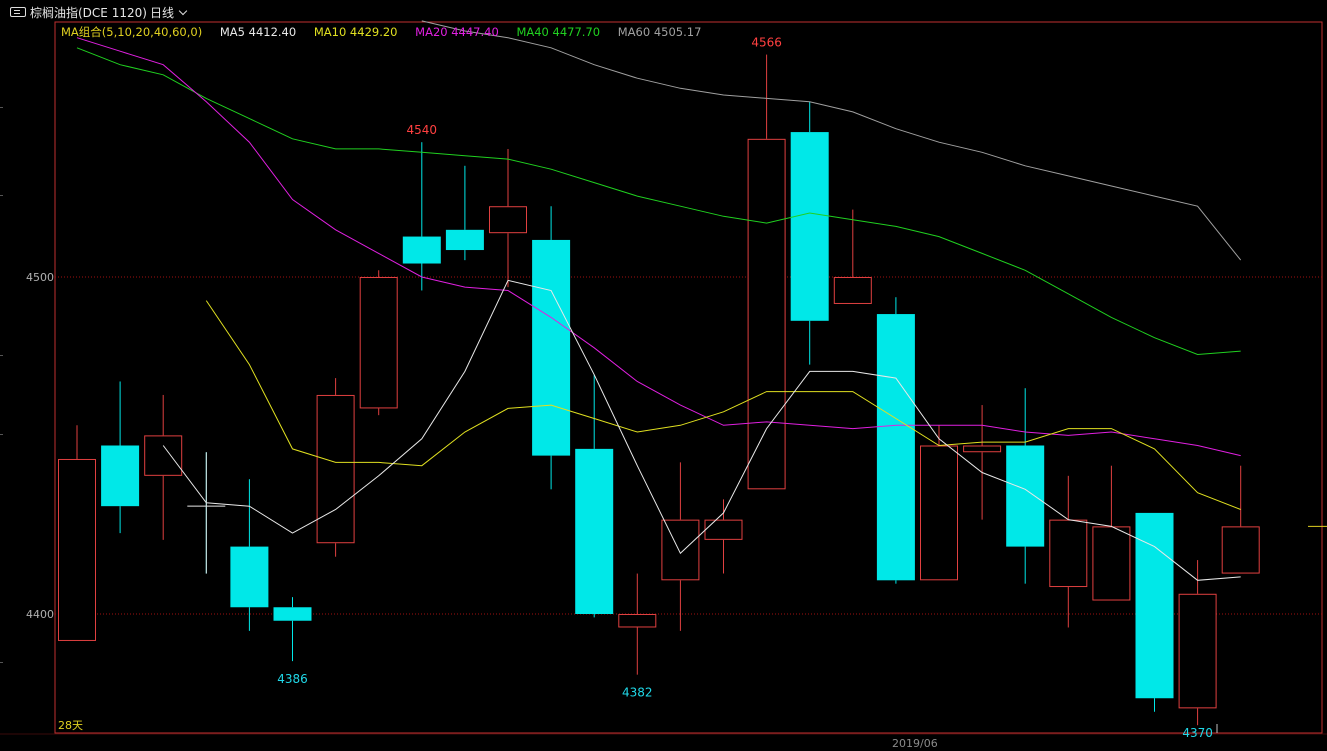  I want to click on high-price-label: 4566, so click(766, 43).